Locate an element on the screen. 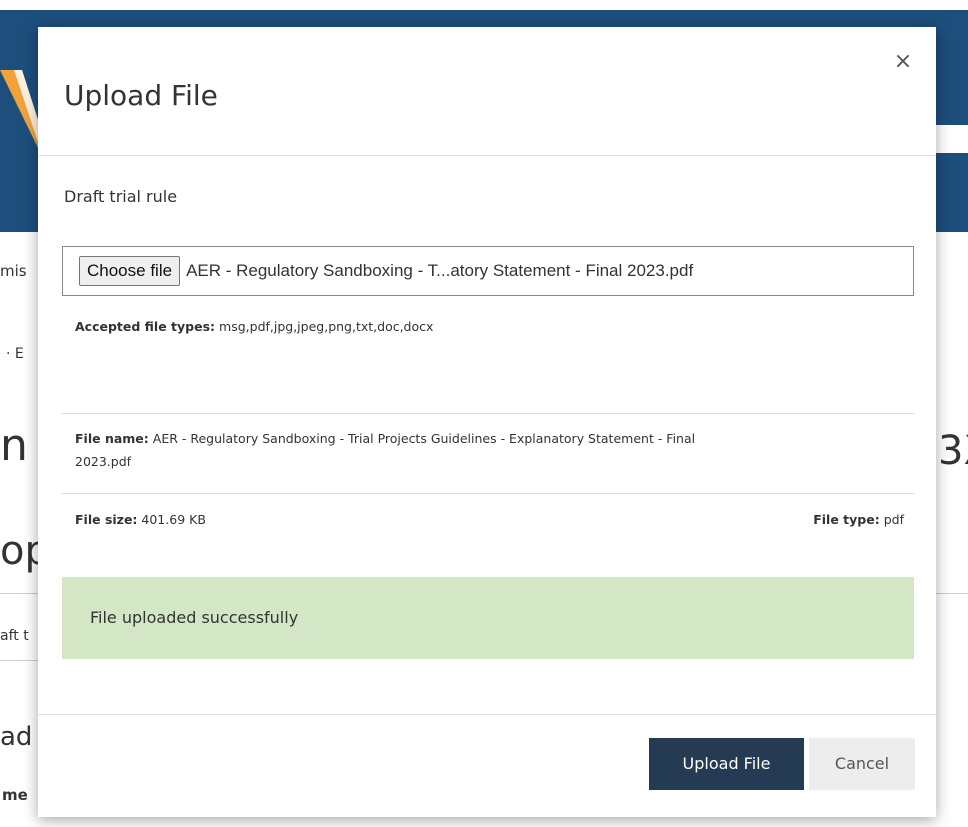 This screenshot has width=968, height=827. bg-divider is located at coordinates (19, 593).